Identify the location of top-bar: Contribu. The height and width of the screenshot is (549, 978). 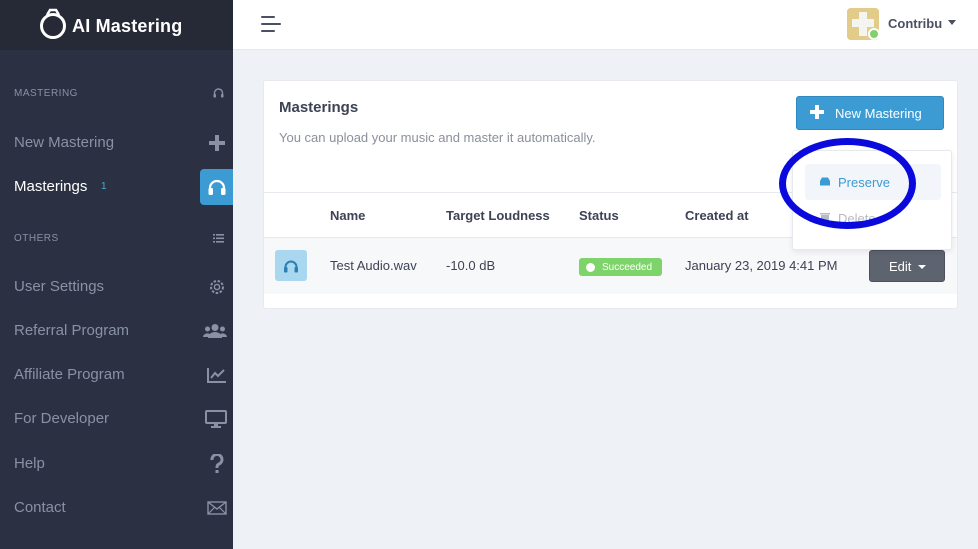
(605, 25).